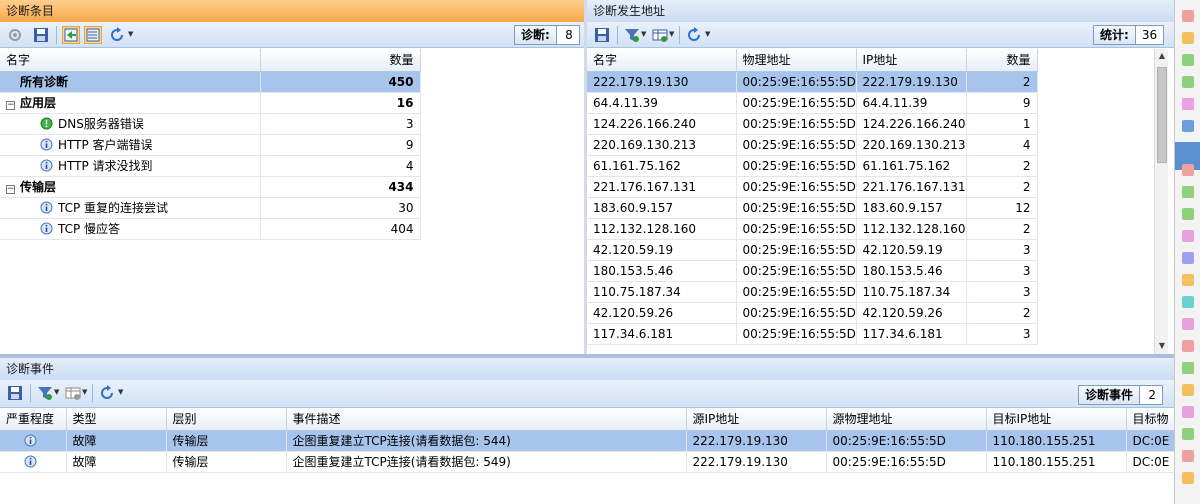  What do you see at coordinates (880, 11) in the screenshot?
I see `right-panel-title: 诊断发生地址` at bounding box center [880, 11].